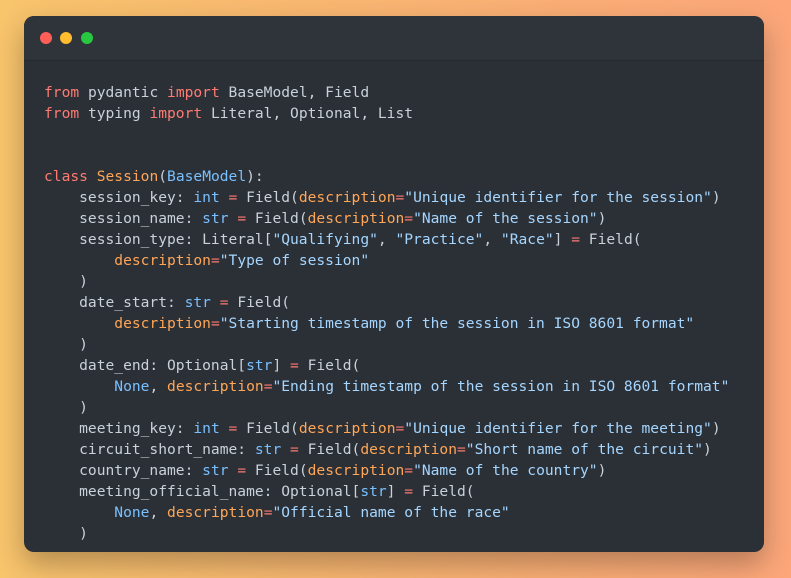  What do you see at coordinates (394, 38) in the screenshot?
I see `window-titlebar` at bounding box center [394, 38].